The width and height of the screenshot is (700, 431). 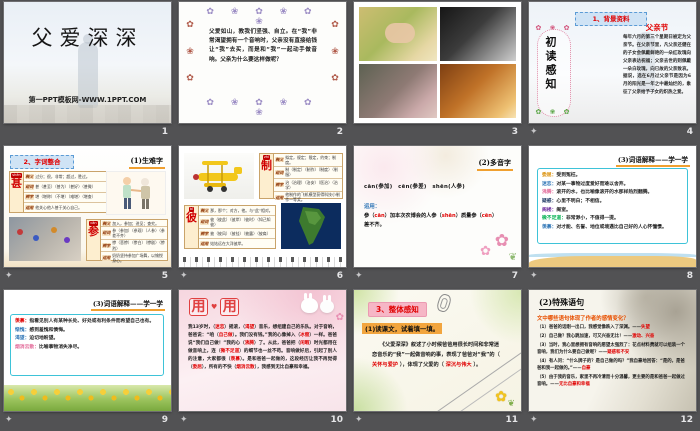 What do you see at coordinates (198, 307) in the screenshot?
I see `seal-char: 用` at bounding box center [198, 307].